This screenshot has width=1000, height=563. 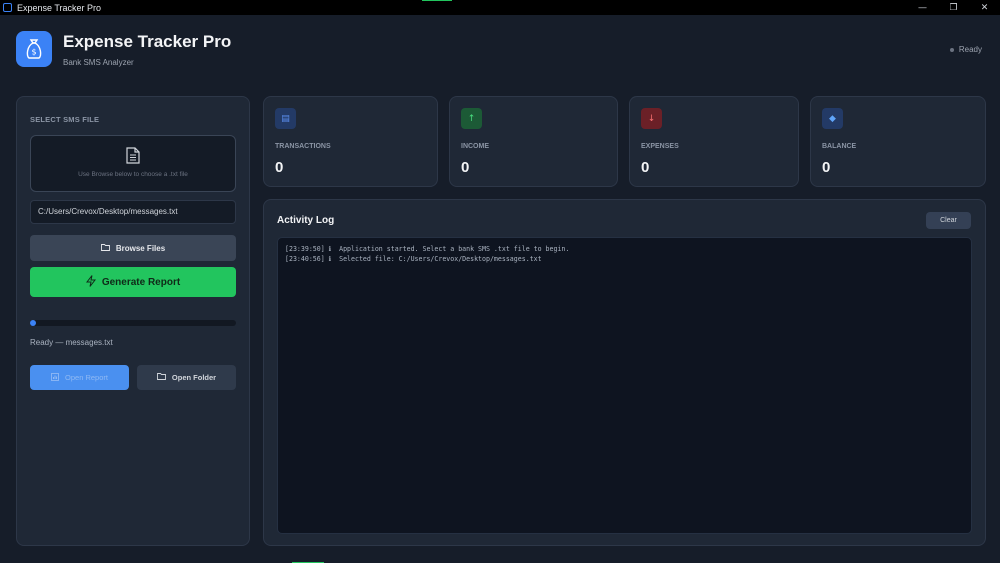 What do you see at coordinates (651, 118) in the screenshot?
I see `arrow-down-icon: ↓` at bounding box center [651, 118].